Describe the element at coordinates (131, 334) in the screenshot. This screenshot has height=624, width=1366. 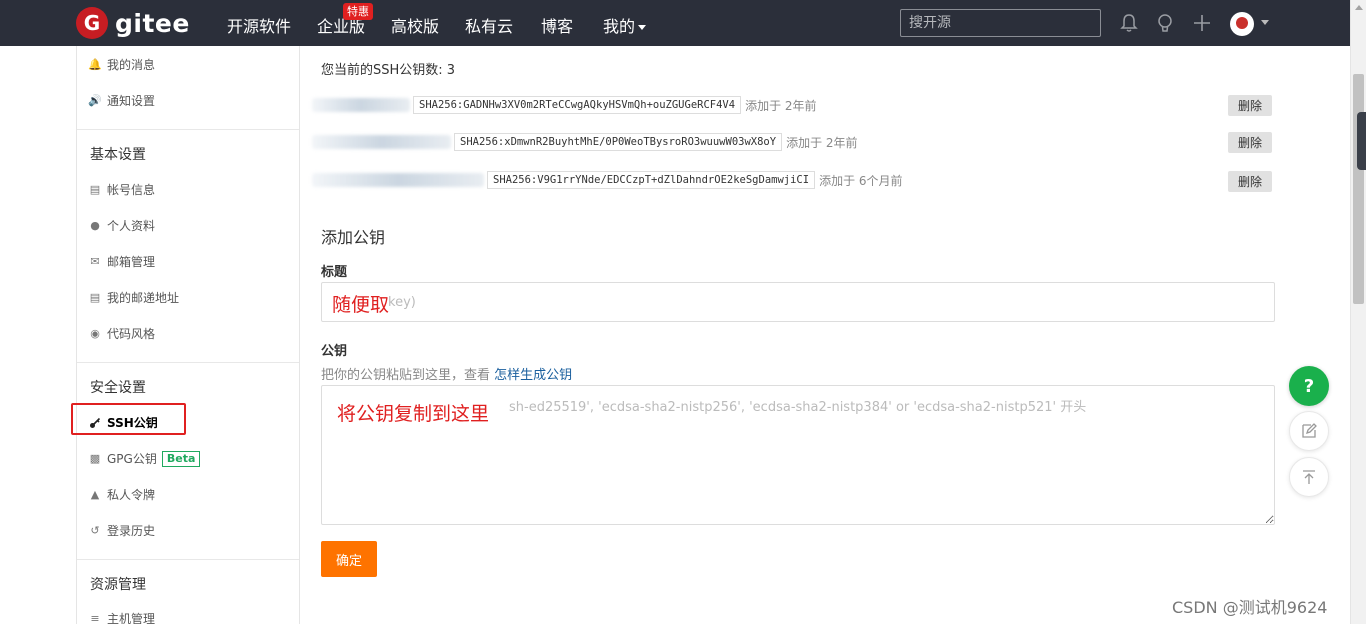
I see `sidebar-item-label: 代码风格` at that location.